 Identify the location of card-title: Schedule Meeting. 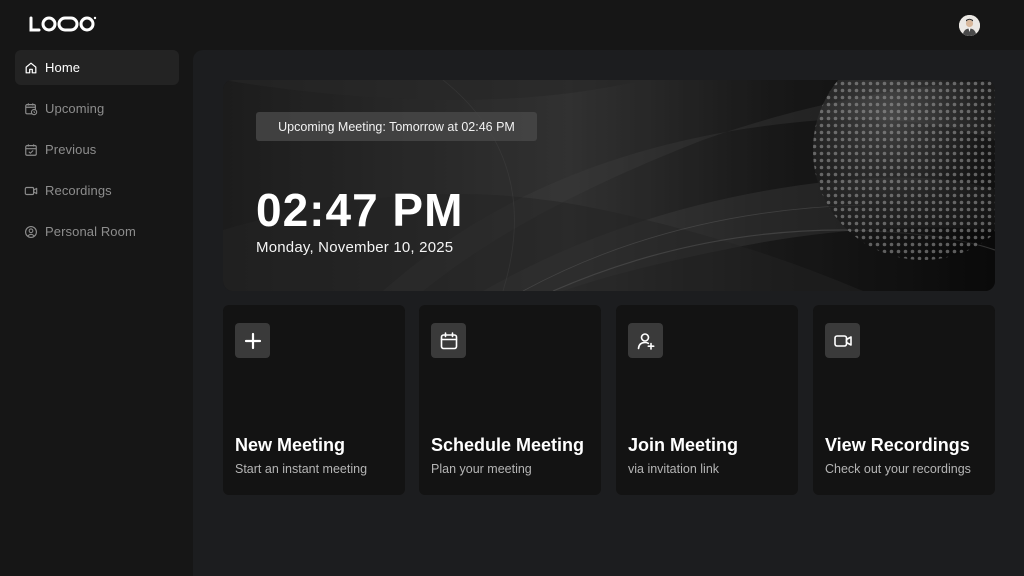
(508, 445).